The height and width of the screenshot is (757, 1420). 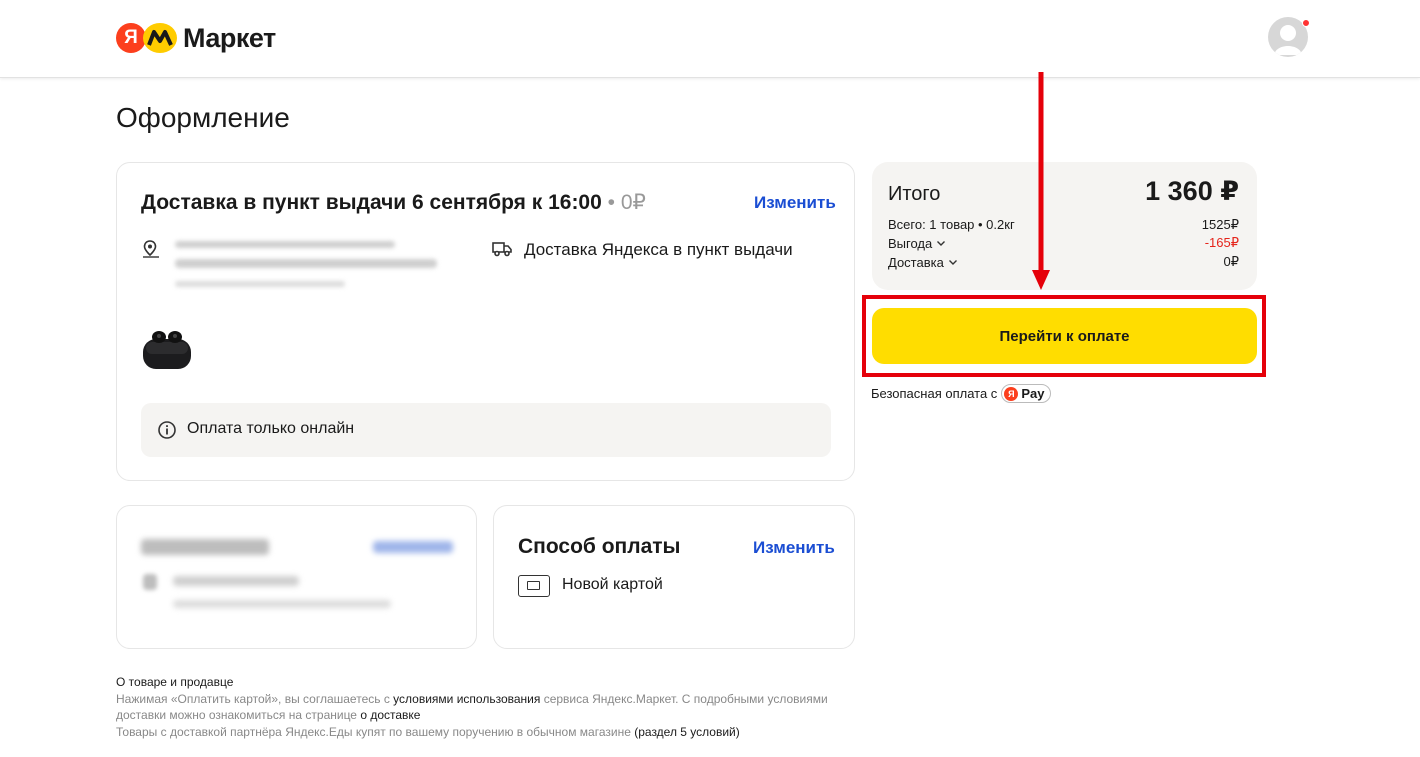 I want to click on payment-method-card: Способ оплаты Изменить Новой картой, so click(x=674, y=577).